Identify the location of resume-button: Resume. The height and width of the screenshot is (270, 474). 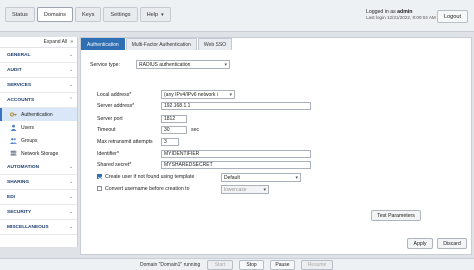
(317, 265).